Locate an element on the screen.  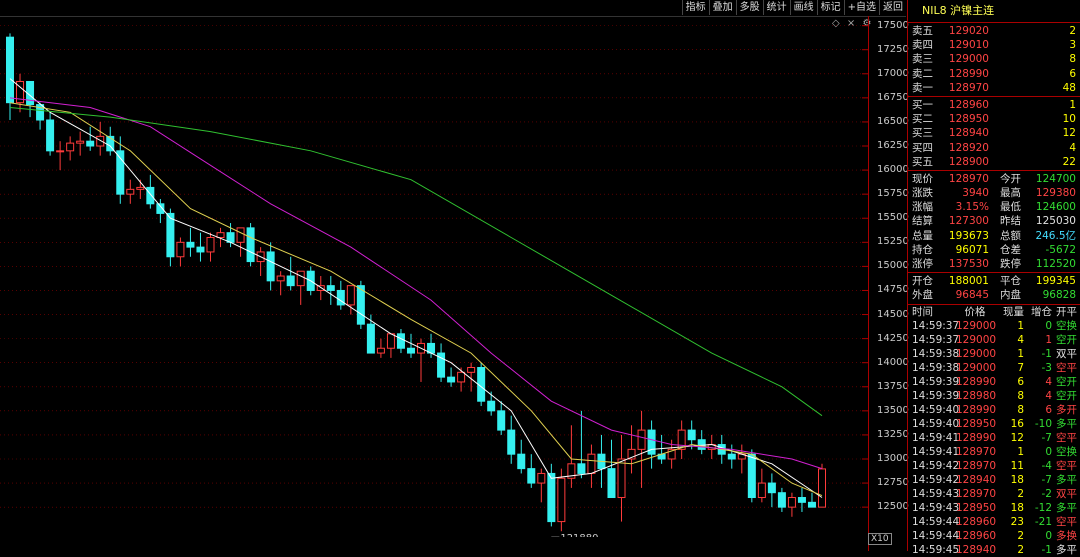
stat-value: 96828 is located at coordinates (1059, 295).